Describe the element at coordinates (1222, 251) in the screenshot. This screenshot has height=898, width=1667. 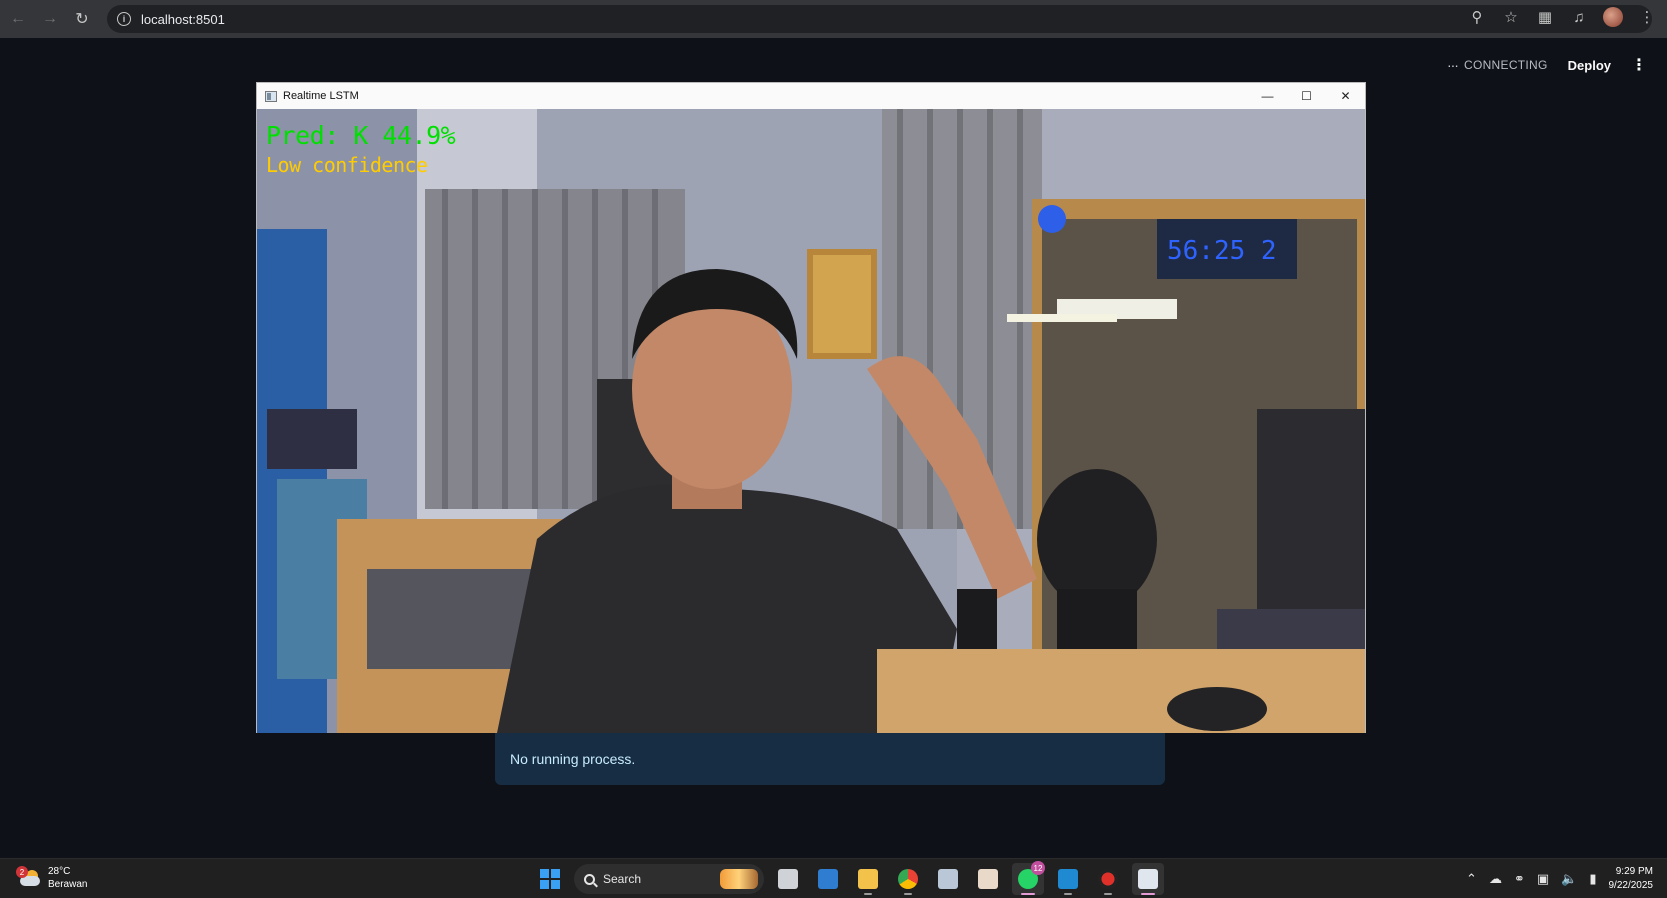
I see `svg-text: 56:25 2` at that location.